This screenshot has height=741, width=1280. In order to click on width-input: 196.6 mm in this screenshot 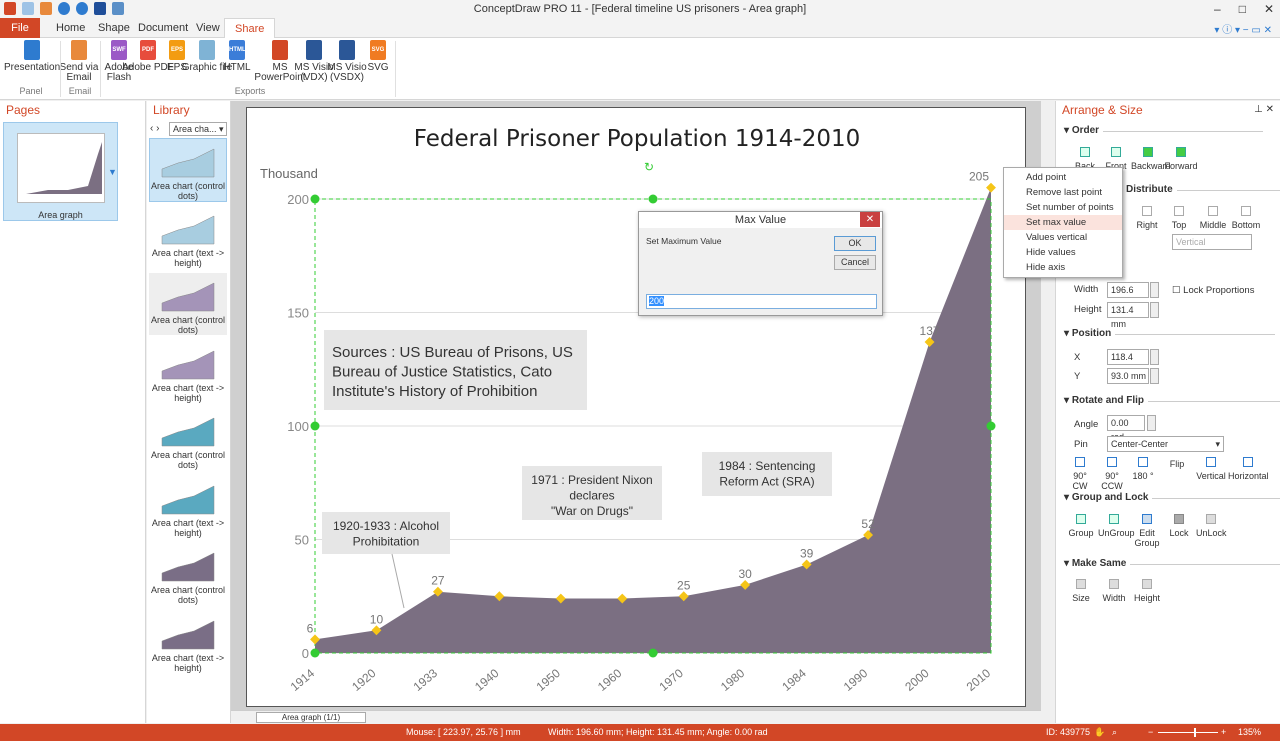, I will do `click(1128, 295)`.